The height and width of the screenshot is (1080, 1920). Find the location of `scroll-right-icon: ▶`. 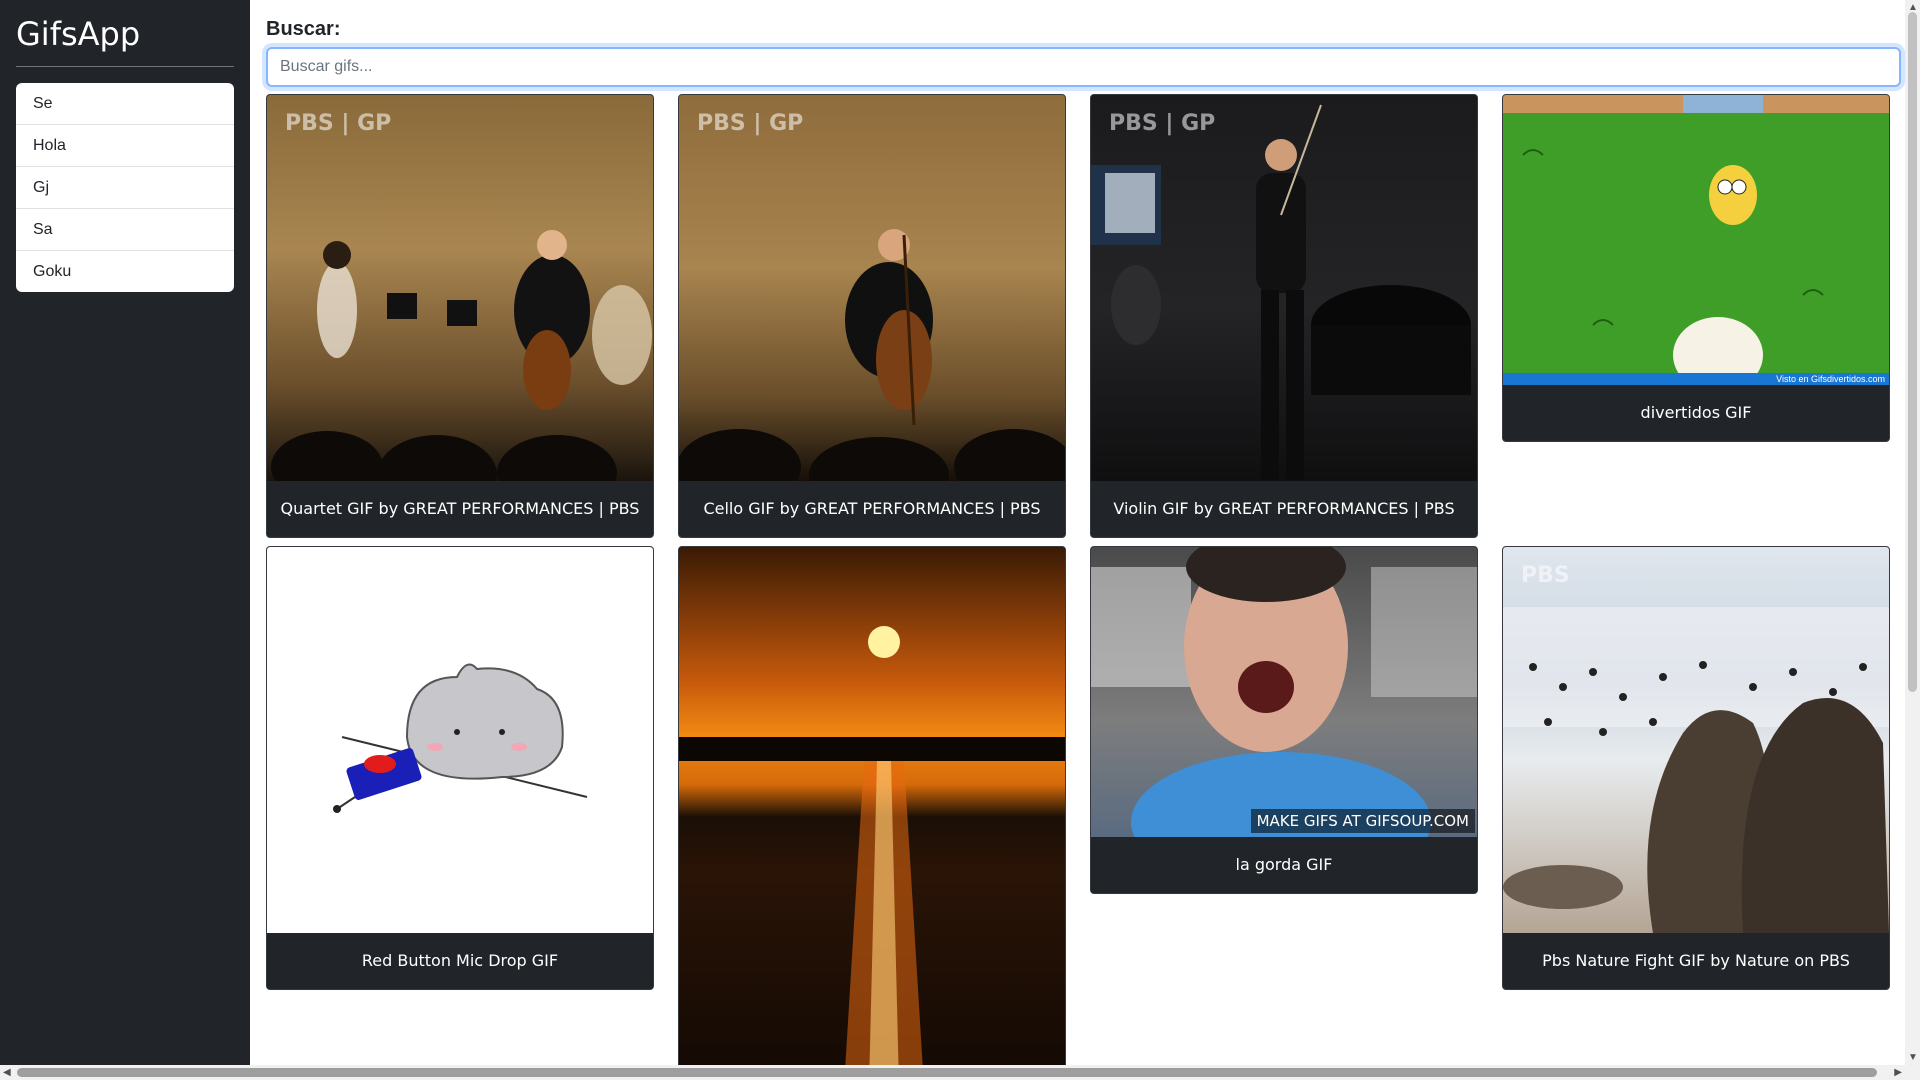

scroll-right-icon: ▶ is located at coordinates (1898, 1072).